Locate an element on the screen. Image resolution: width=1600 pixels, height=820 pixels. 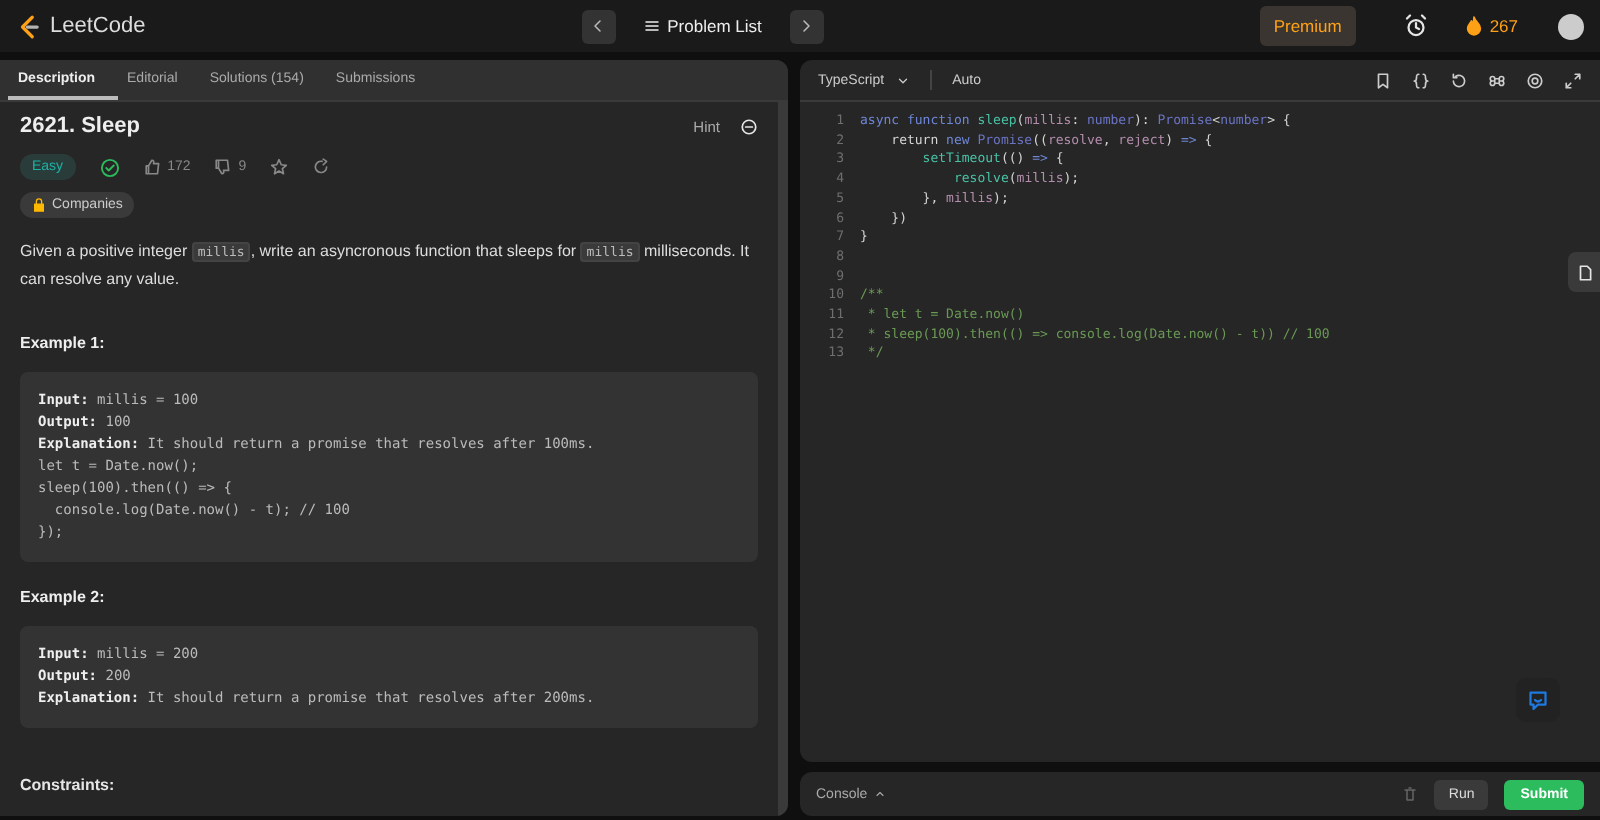
avatar is located at coordinates (1571, 26).